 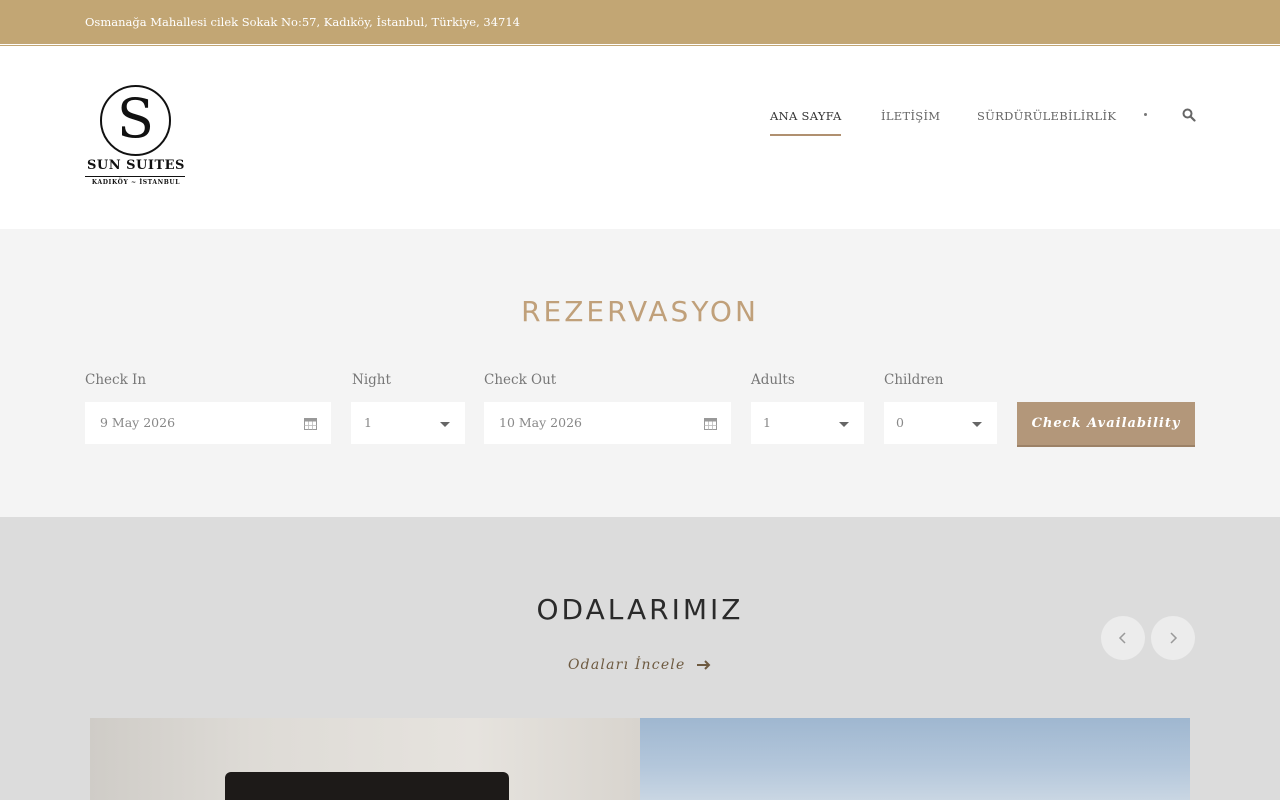 I want to click on nav-item-ana-sayfa: ANA SAYFA, so click(x=806, y=116).